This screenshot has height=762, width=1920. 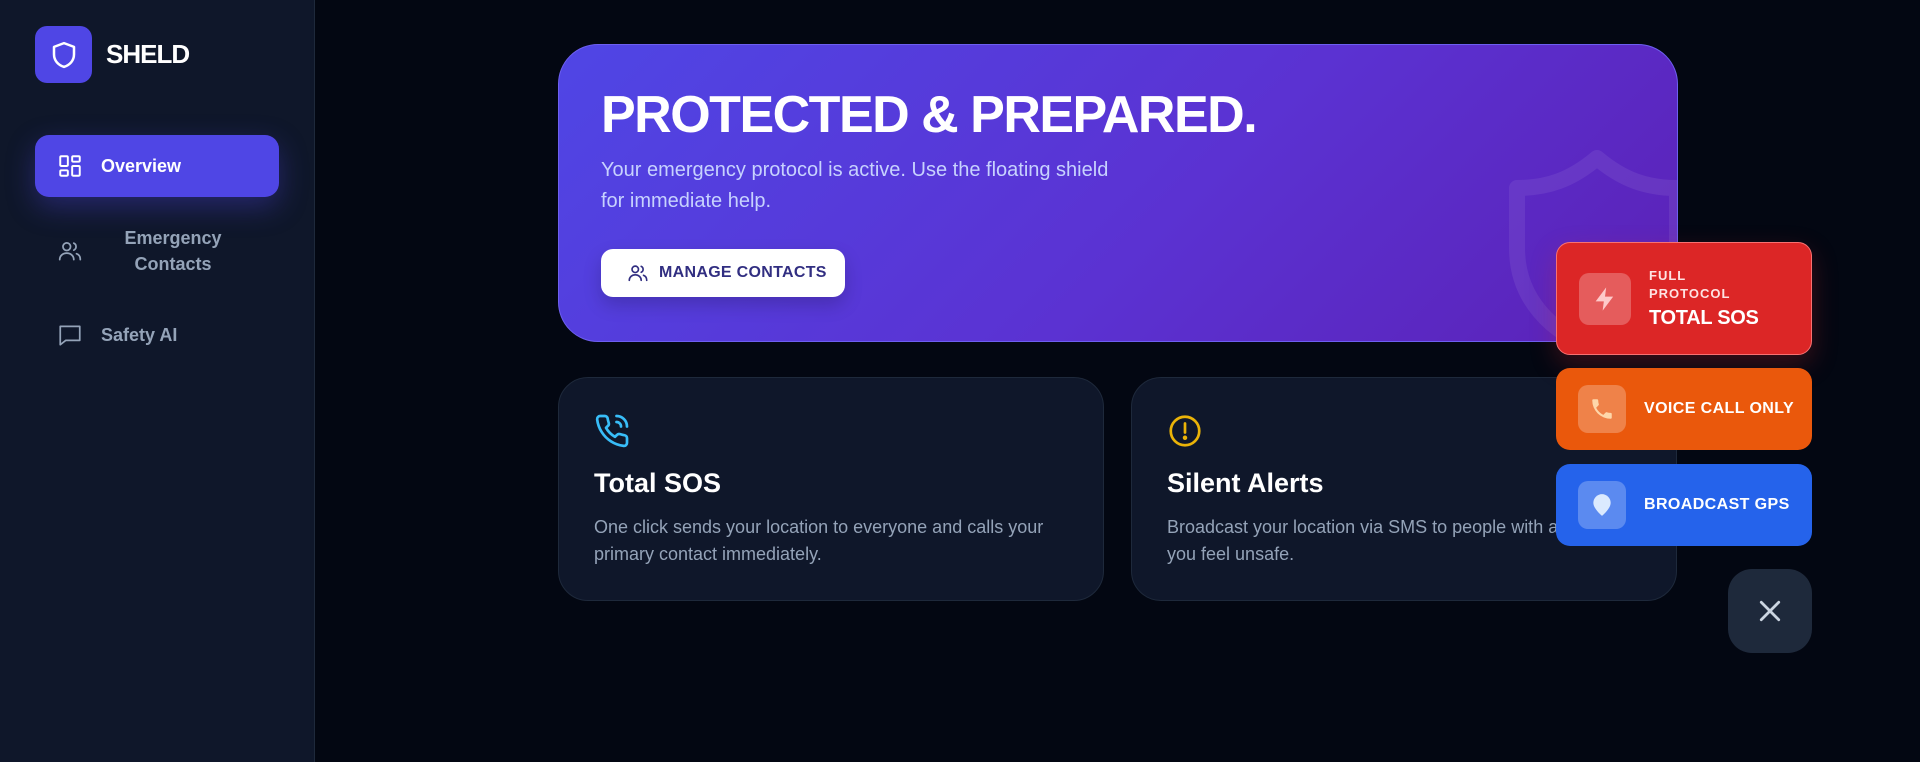 What do you see at coordinates (173, 251) in the screenshot?
I see `sidebar-item-label: Emergency Contacts` at bounding box center [173, 251].